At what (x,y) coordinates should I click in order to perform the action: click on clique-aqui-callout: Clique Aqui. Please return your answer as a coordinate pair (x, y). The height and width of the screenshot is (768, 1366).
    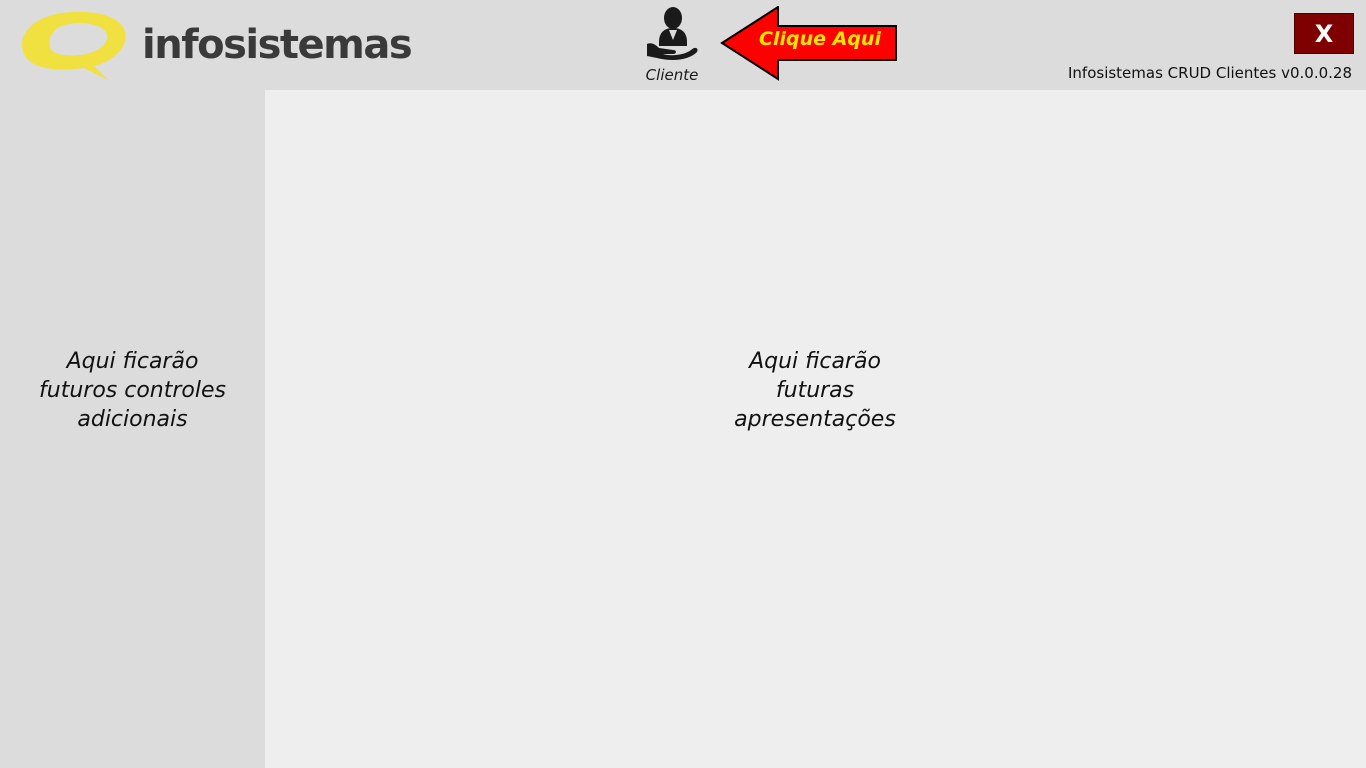
    Looking at the image, I should click on (810, 44).